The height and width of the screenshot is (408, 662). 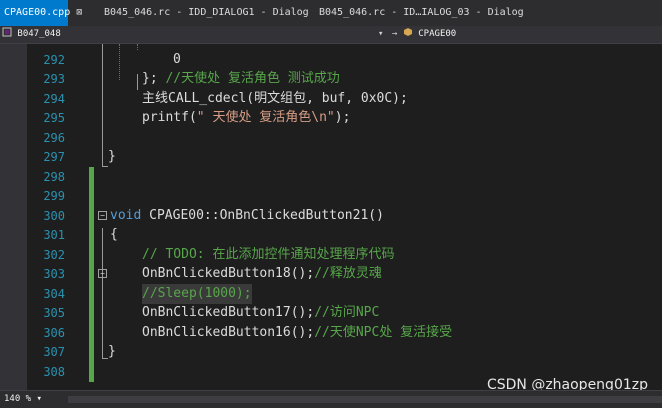 I want to click on navigation-bar: B047_048 ▾ → CPAGE00, so click(x=331, y=35).